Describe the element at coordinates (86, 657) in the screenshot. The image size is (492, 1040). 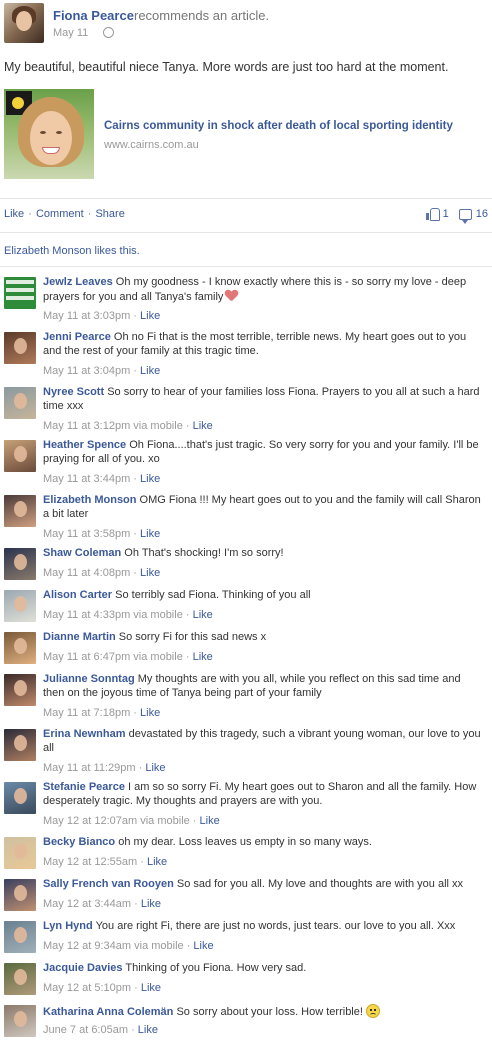
I see `comment-timestamp: May 11 at 6:47pm` at that location.